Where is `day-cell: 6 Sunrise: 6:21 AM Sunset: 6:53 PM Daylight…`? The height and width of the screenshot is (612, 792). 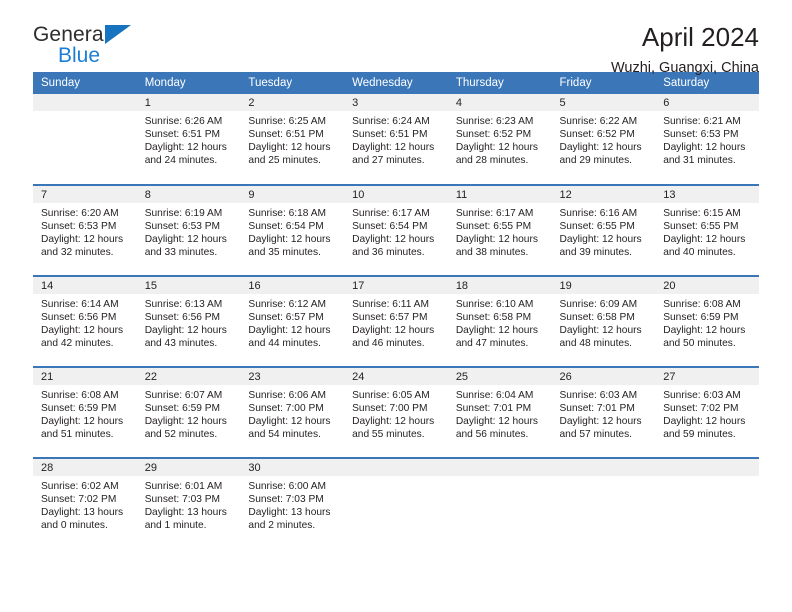
day-cell: 6 Sunrise: 6:21 AM Sunset: 6:53 PM Daylight… is located at coordinates (707, 139).